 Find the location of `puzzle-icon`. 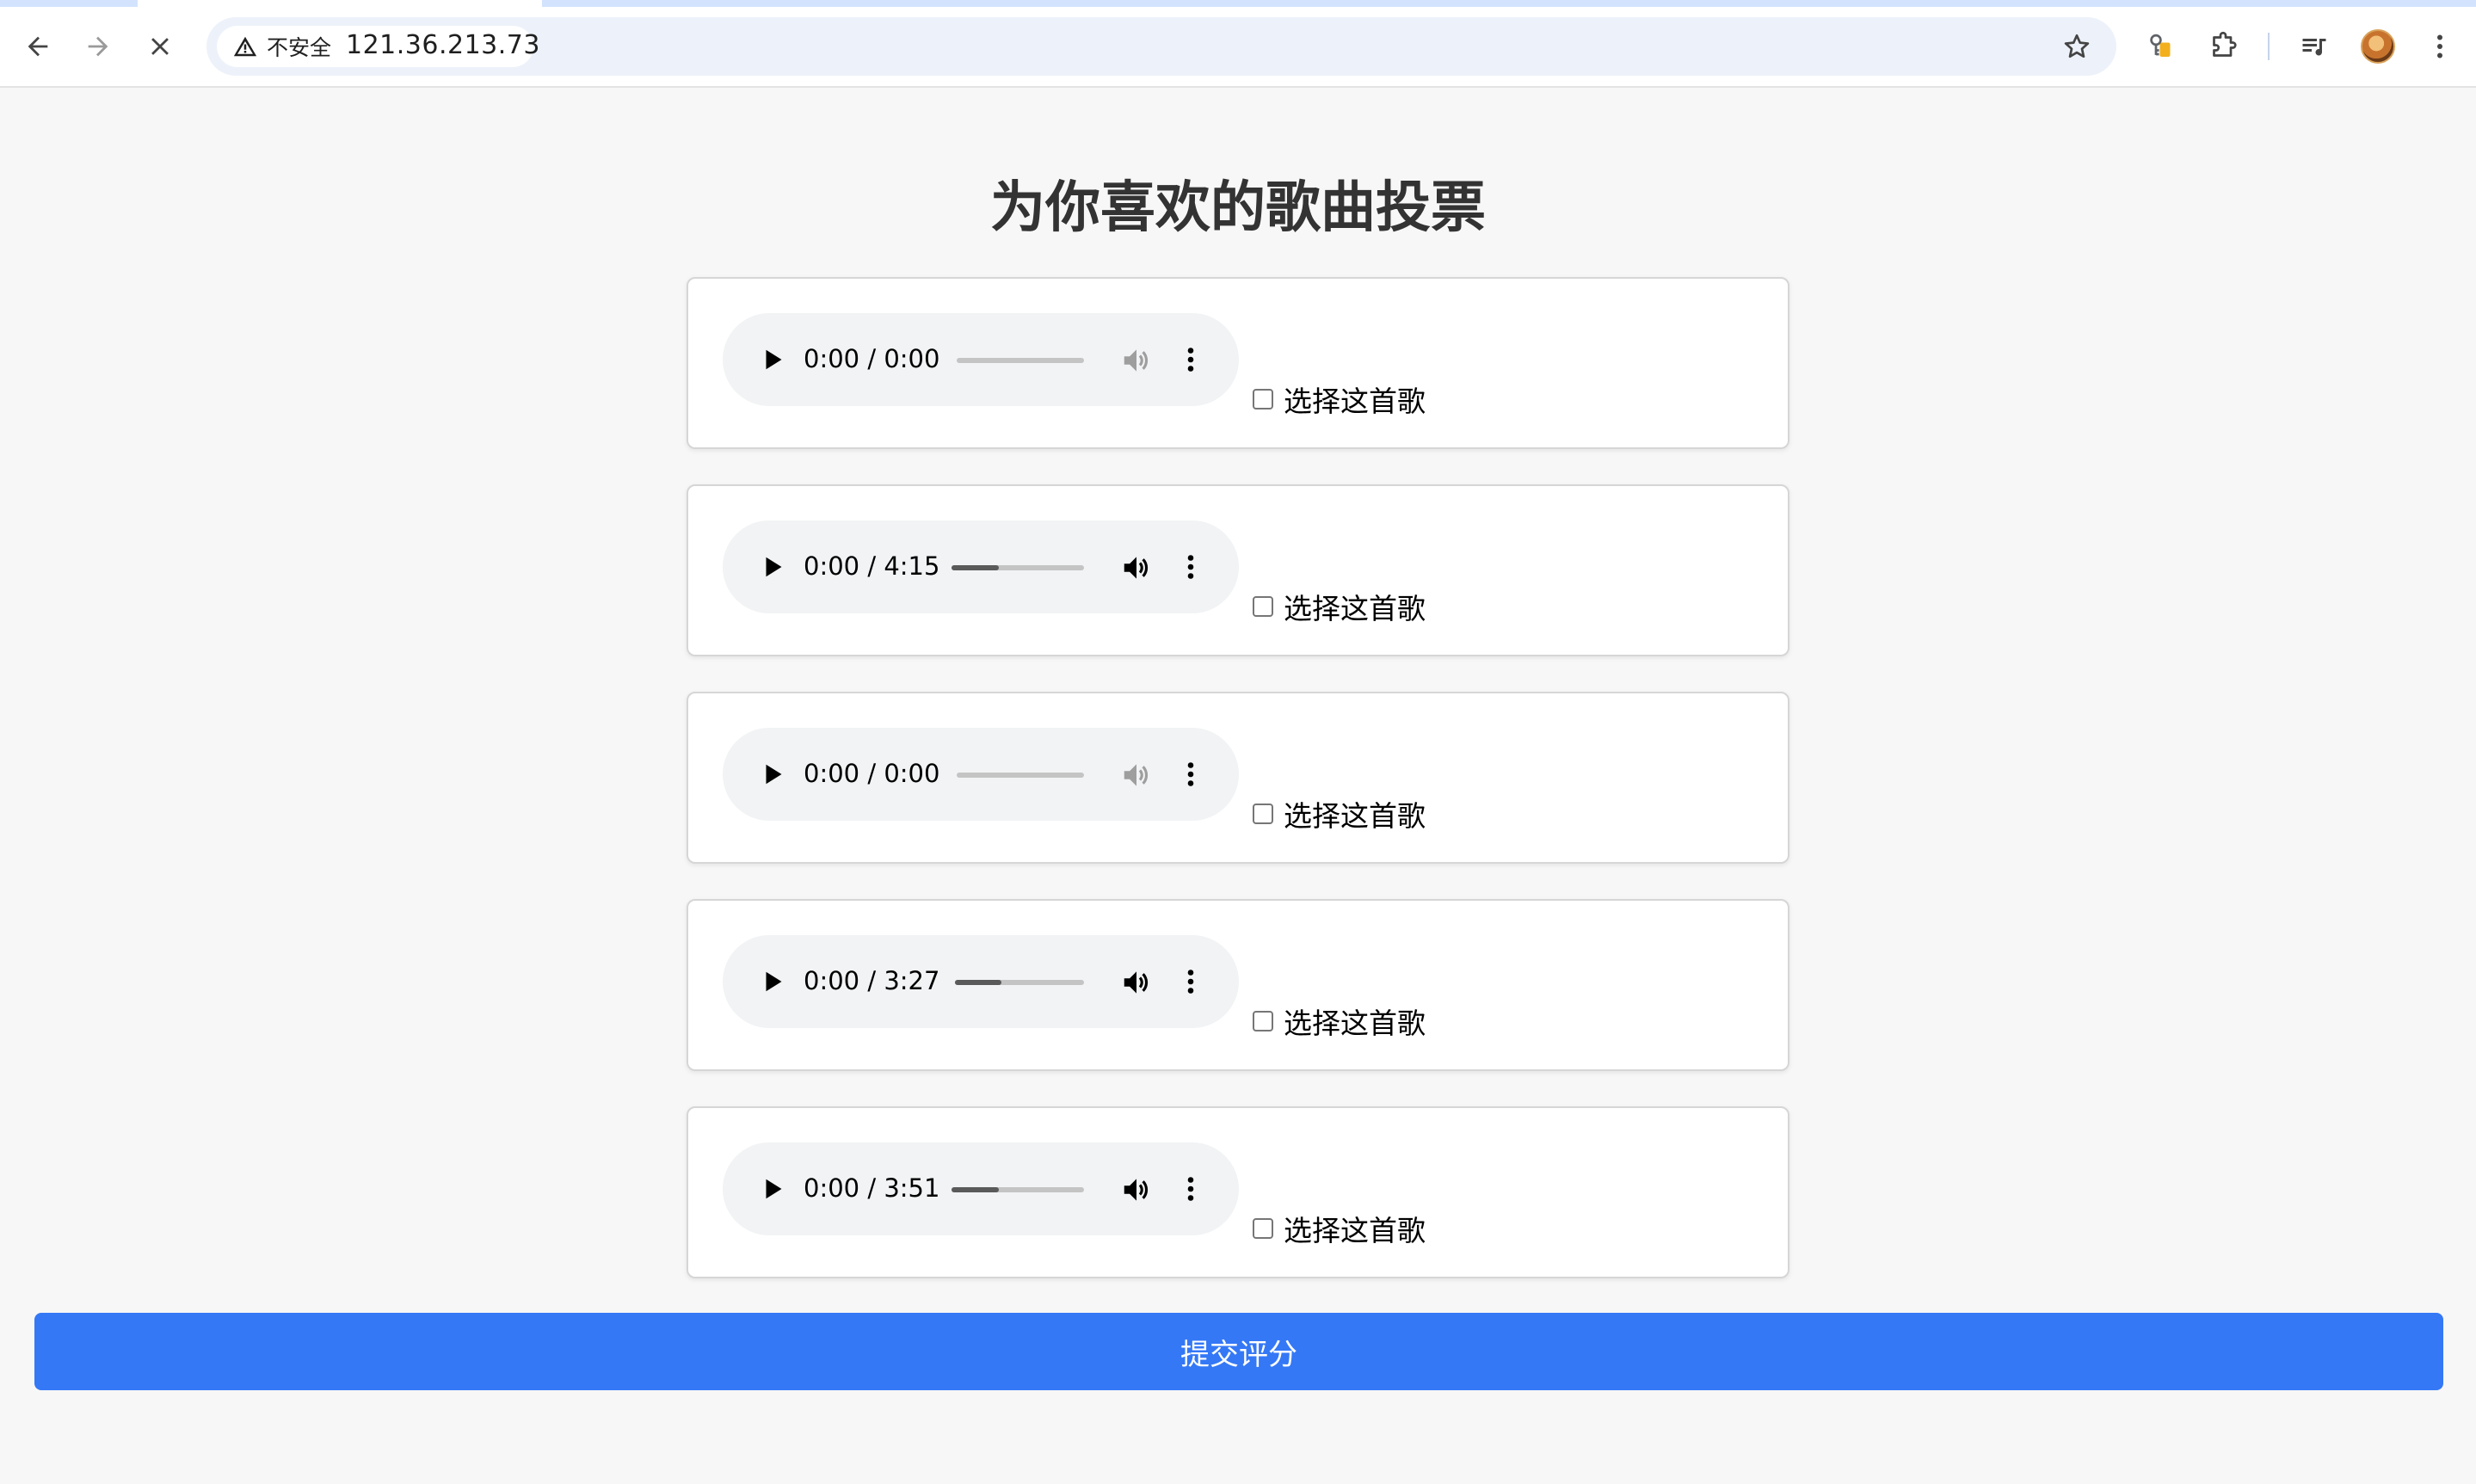

puzzle-icon is located at coordinates (2225, 44).